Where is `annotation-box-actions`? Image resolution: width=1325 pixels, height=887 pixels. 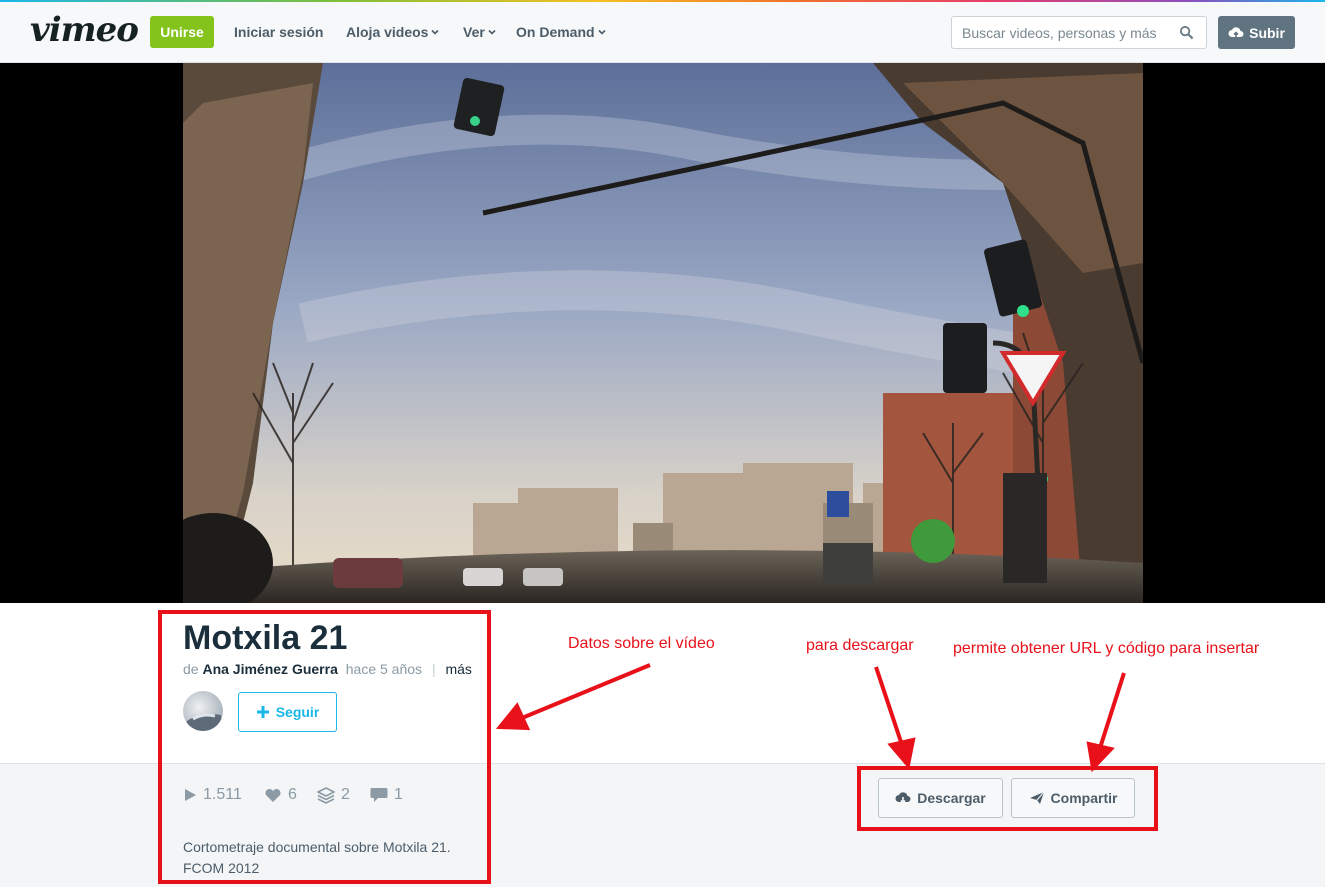
annotation-box-actions is located at coordinates (1007, 798).